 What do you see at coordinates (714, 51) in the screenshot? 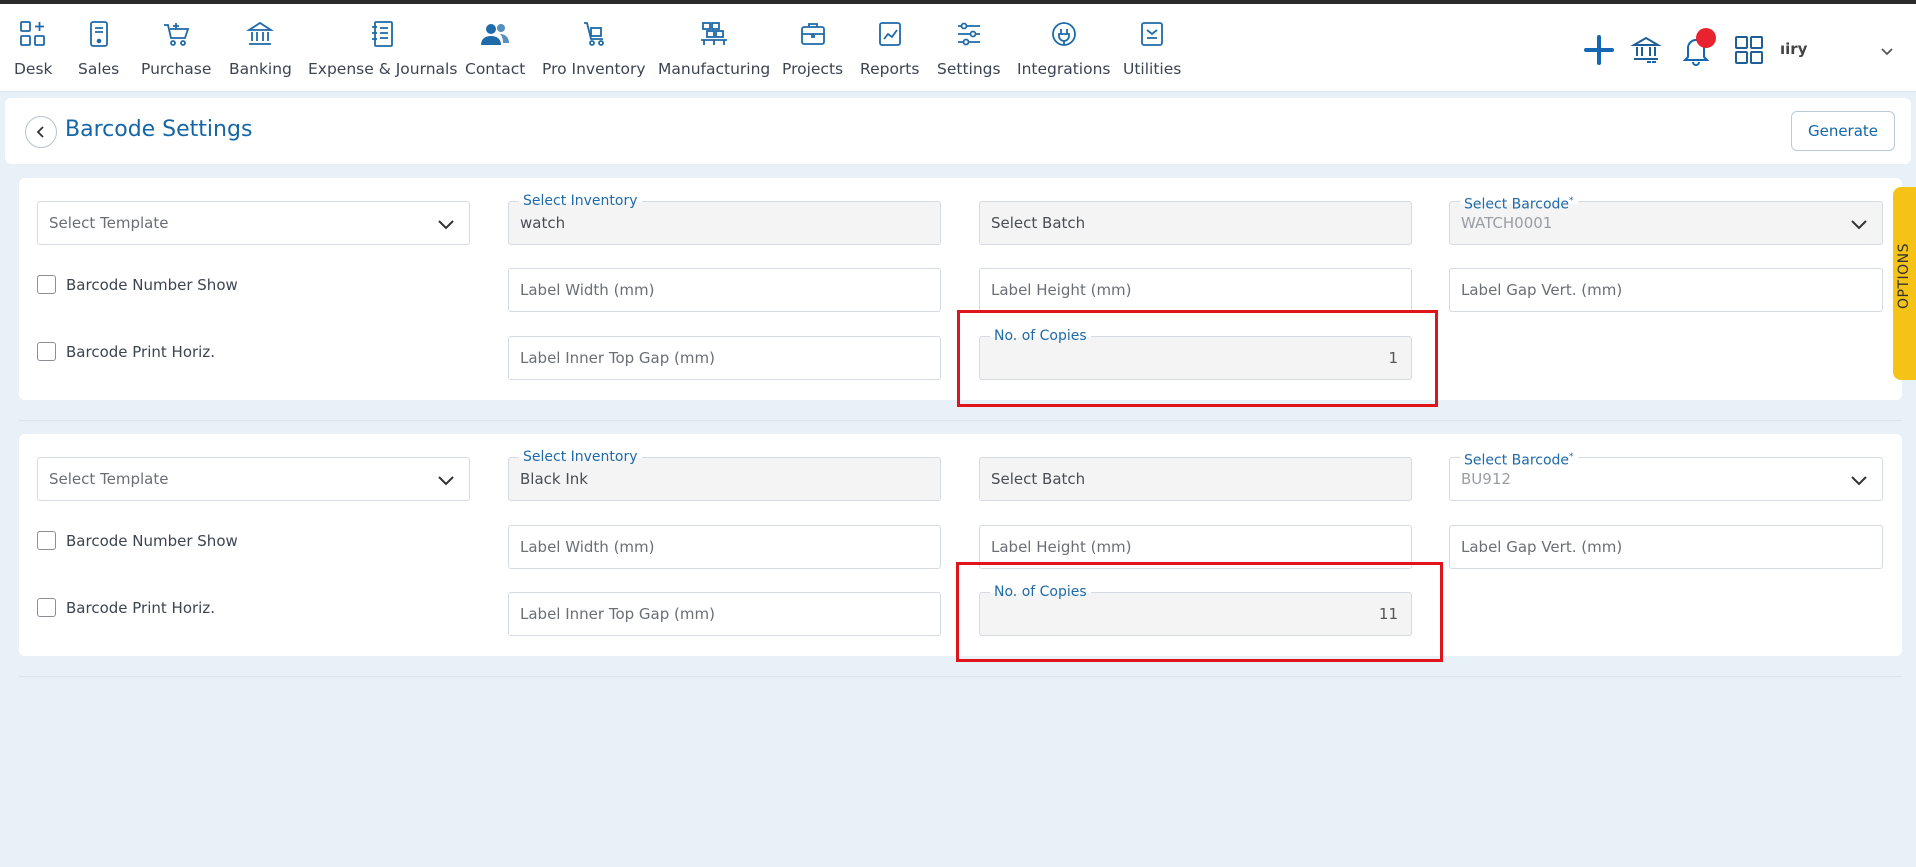
I see `nav-item-manufacturing: Manufacturing` at bounding box center [714, 51].